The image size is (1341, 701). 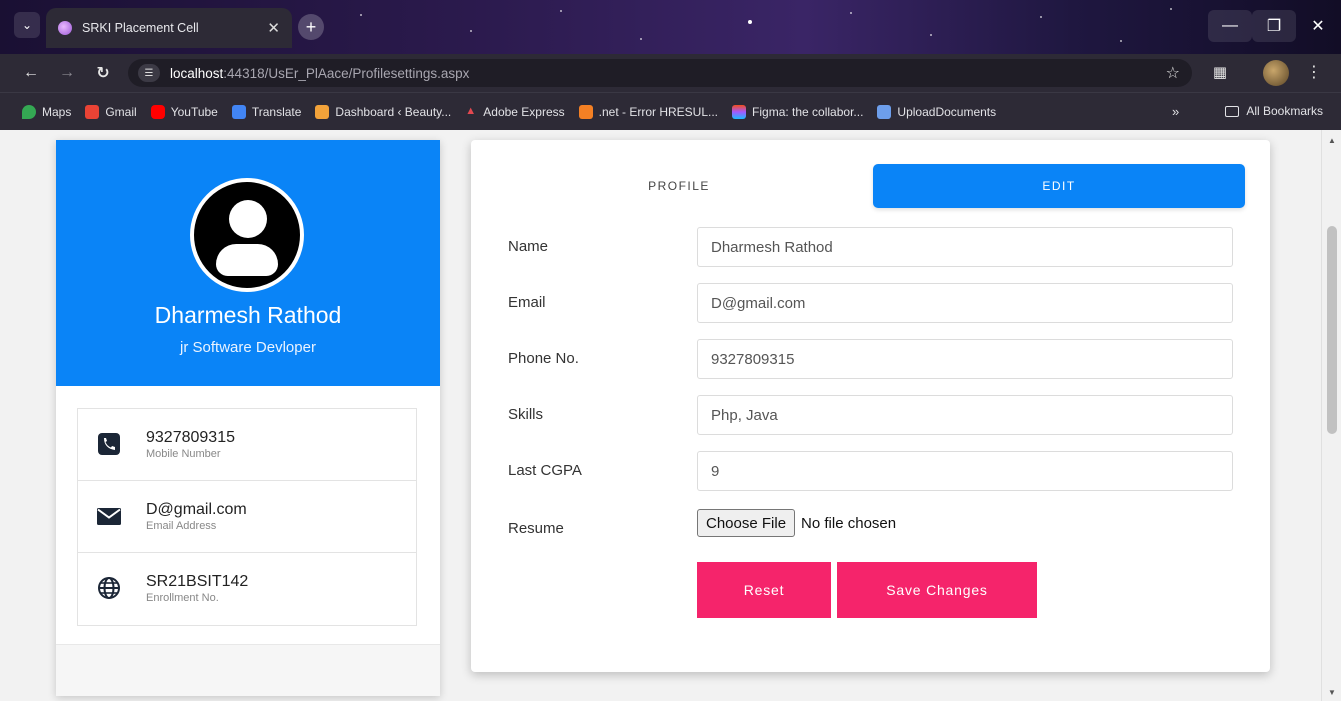 I want to click on figma-icon, so click(x=739, y=111).